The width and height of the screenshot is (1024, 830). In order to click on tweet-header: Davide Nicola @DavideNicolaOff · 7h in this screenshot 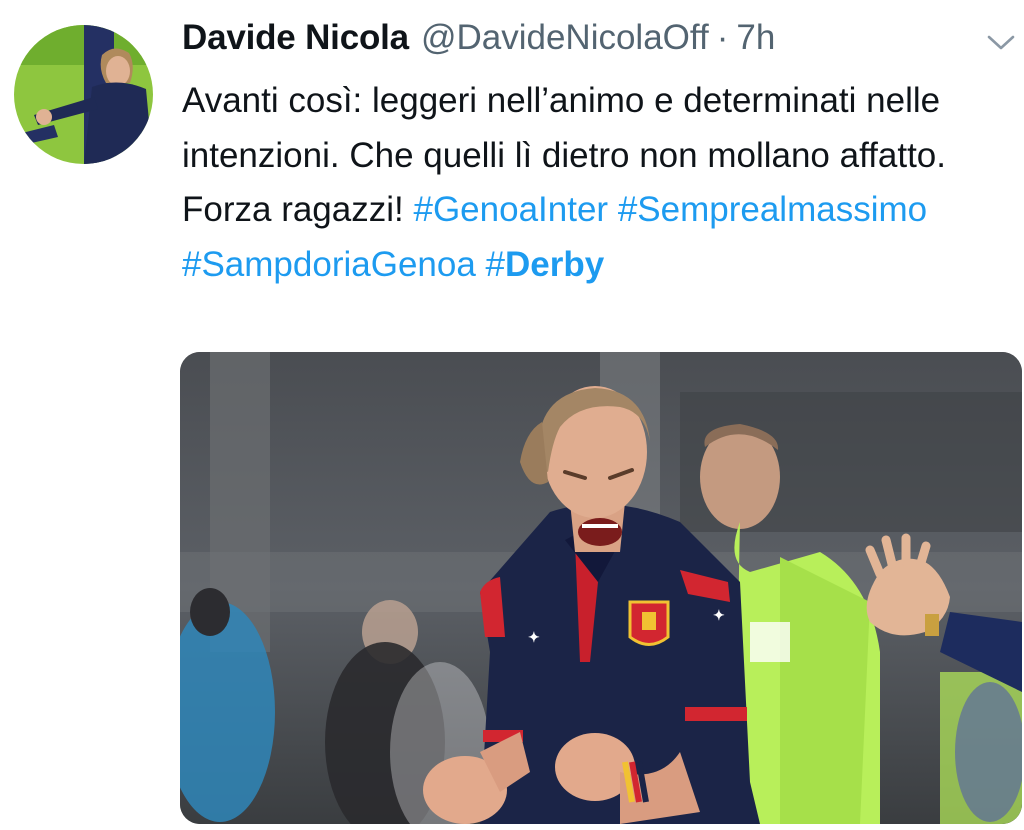, I will do `click(582, 44)`.